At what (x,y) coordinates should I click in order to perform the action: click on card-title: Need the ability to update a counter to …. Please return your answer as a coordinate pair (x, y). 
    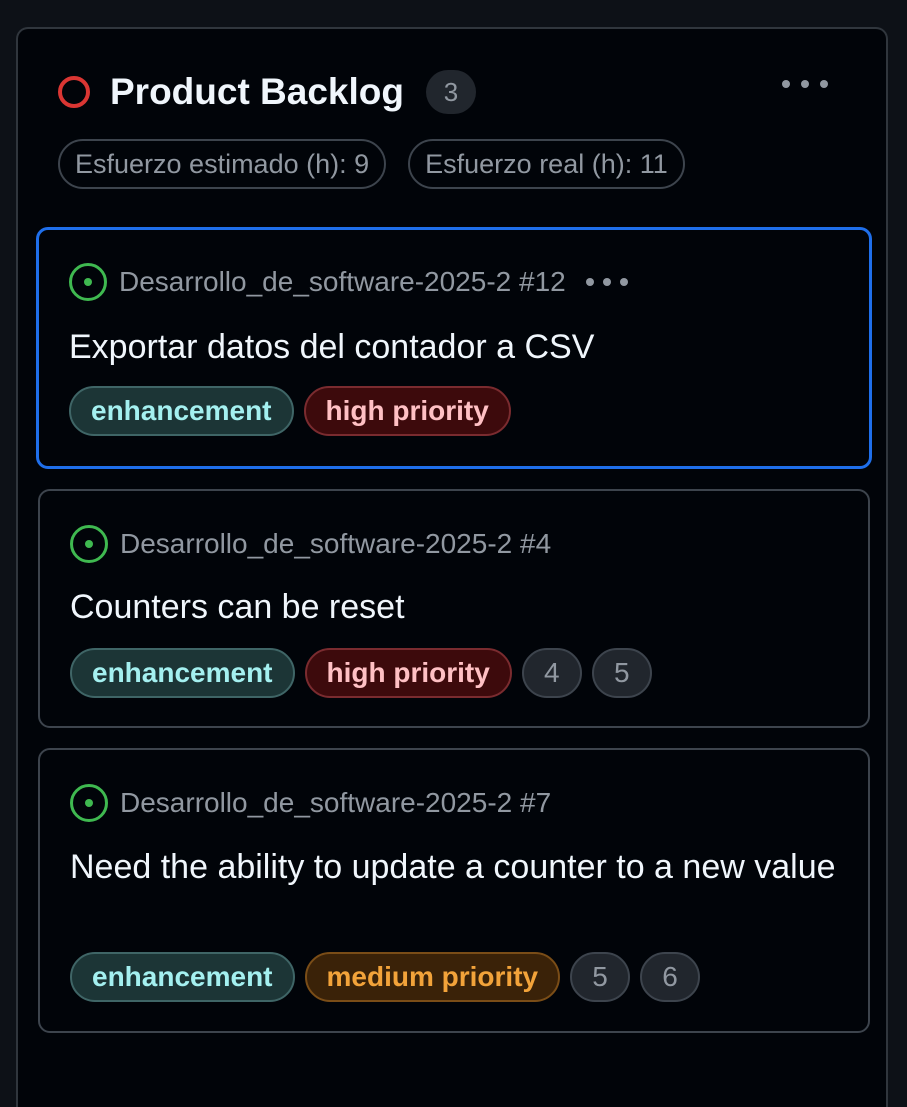
    Looking at the image, I should click on (454, 867).